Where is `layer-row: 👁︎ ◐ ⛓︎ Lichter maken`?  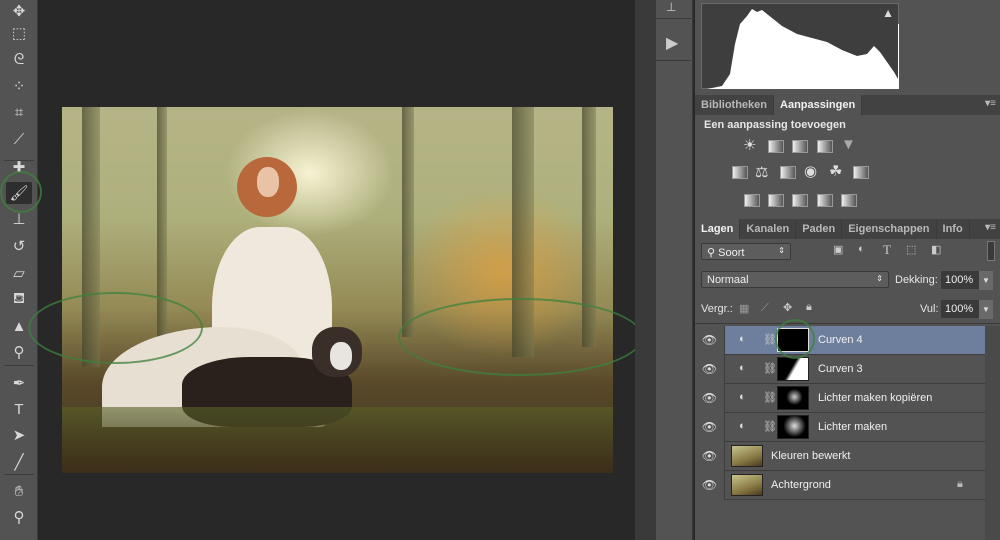
layer-row: 👁︎ ◐ ⛓︎ Lichter maken is located at coordinates (840, 427).